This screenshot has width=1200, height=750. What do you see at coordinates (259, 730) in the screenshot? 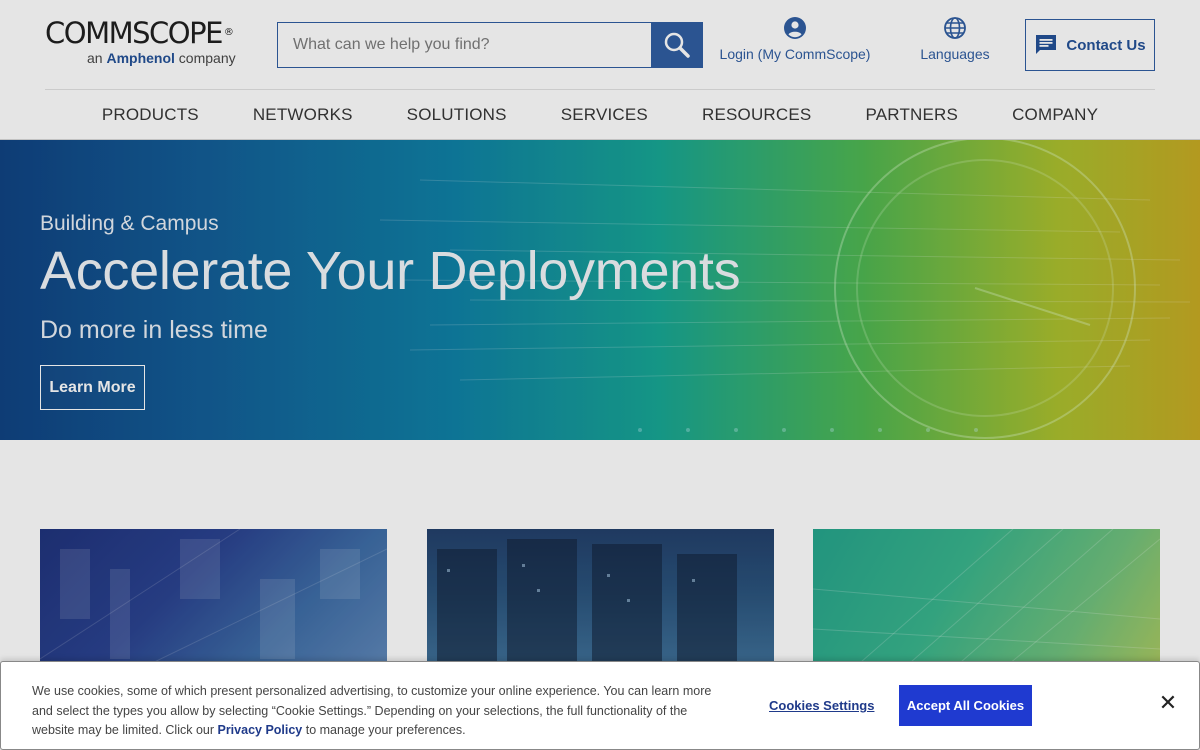
I see `privacy-policy-link: Privacy Policy` at bounding box center [259, 730].